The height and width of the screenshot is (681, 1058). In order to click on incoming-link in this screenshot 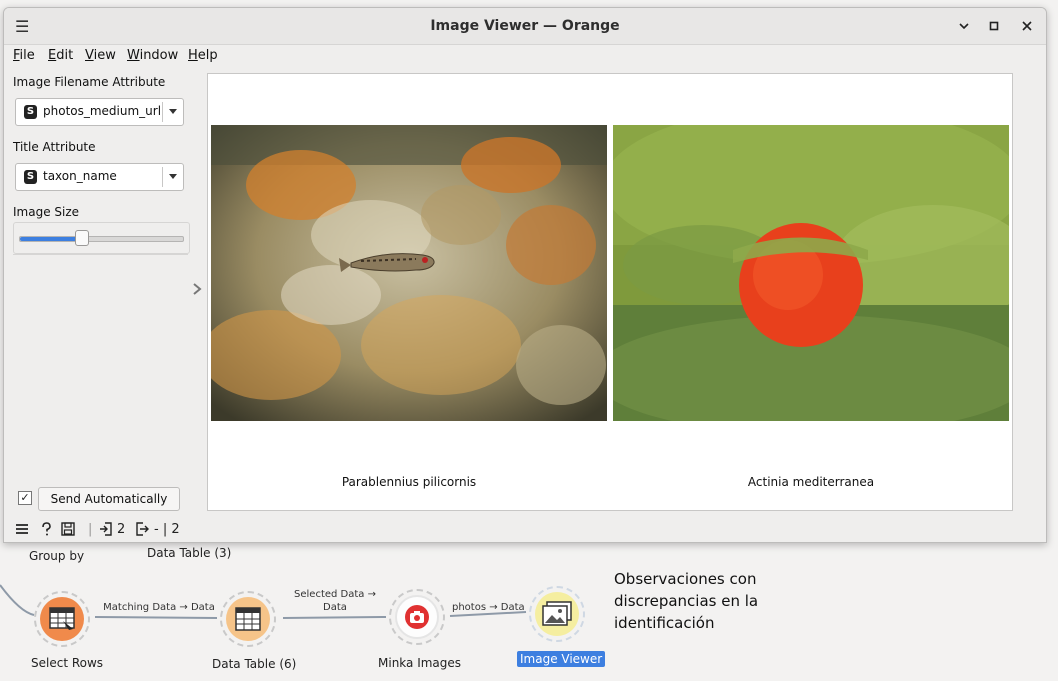, I will do `click(17, 600)`.